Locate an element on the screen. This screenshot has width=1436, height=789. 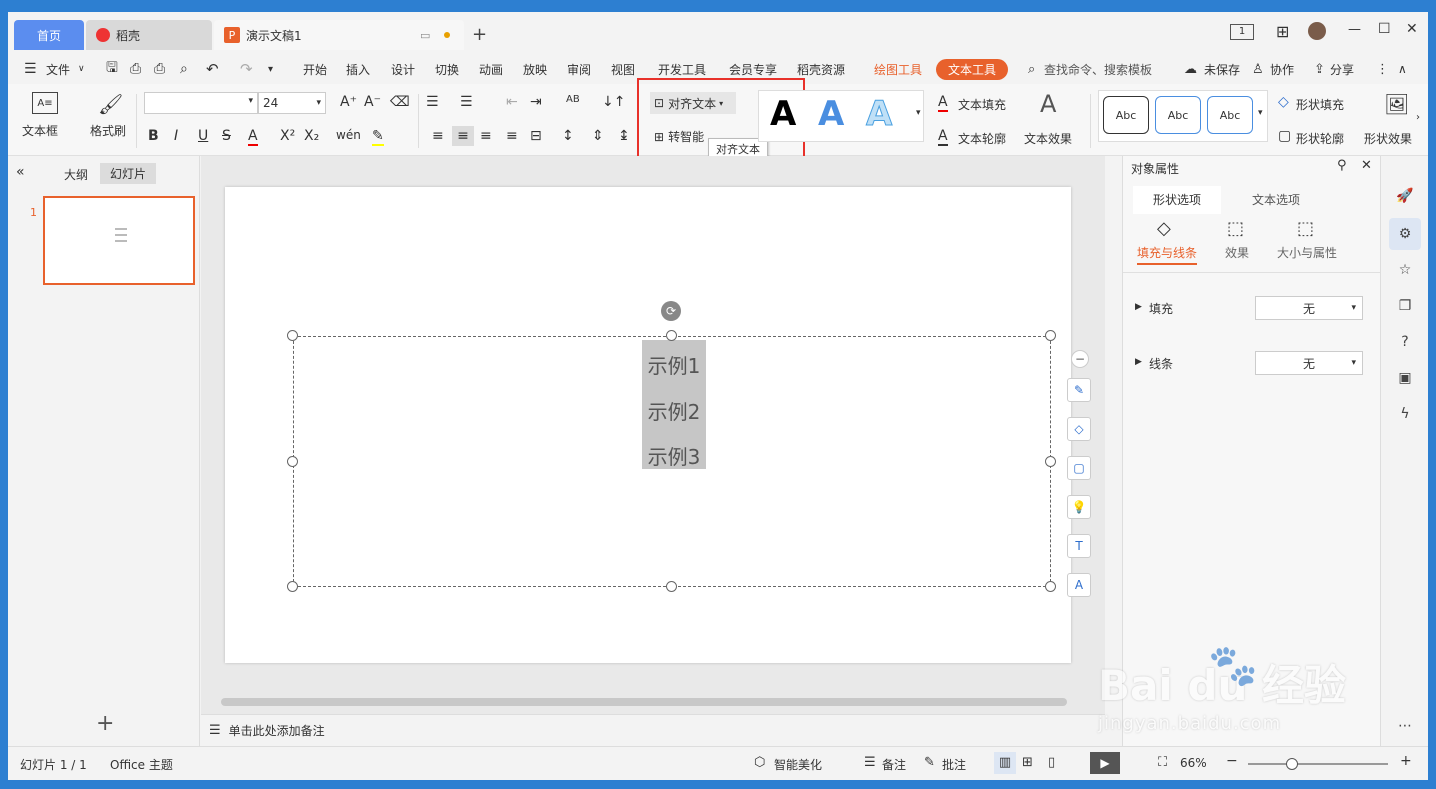
menu-item-member: 会员专享 is located at coordinates (753, 69).